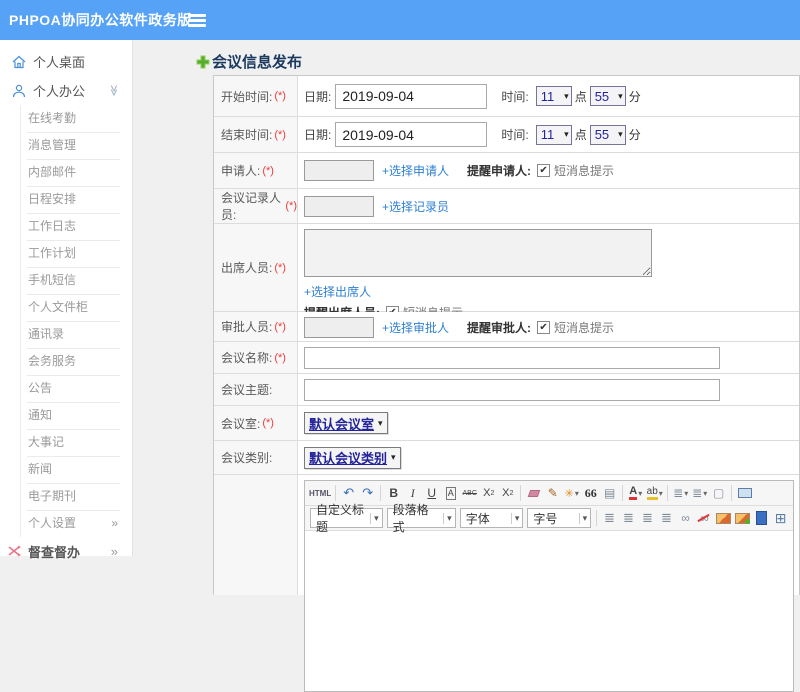  Describe the element at coordinates (66, 280) in the screenshot. I see `sidebar-item-sms: 手机短信` at that location.